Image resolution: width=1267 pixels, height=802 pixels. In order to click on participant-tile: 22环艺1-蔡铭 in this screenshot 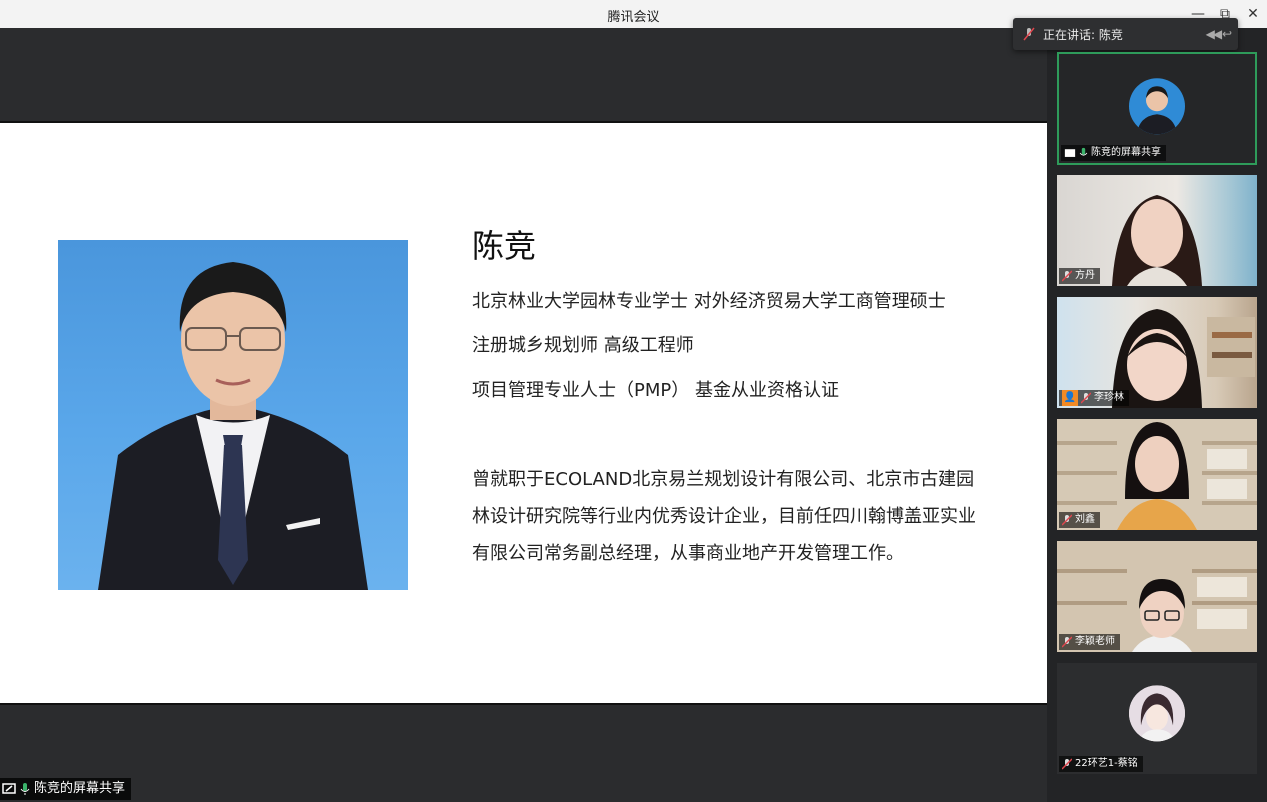, I will do `click(1157, 718)`.